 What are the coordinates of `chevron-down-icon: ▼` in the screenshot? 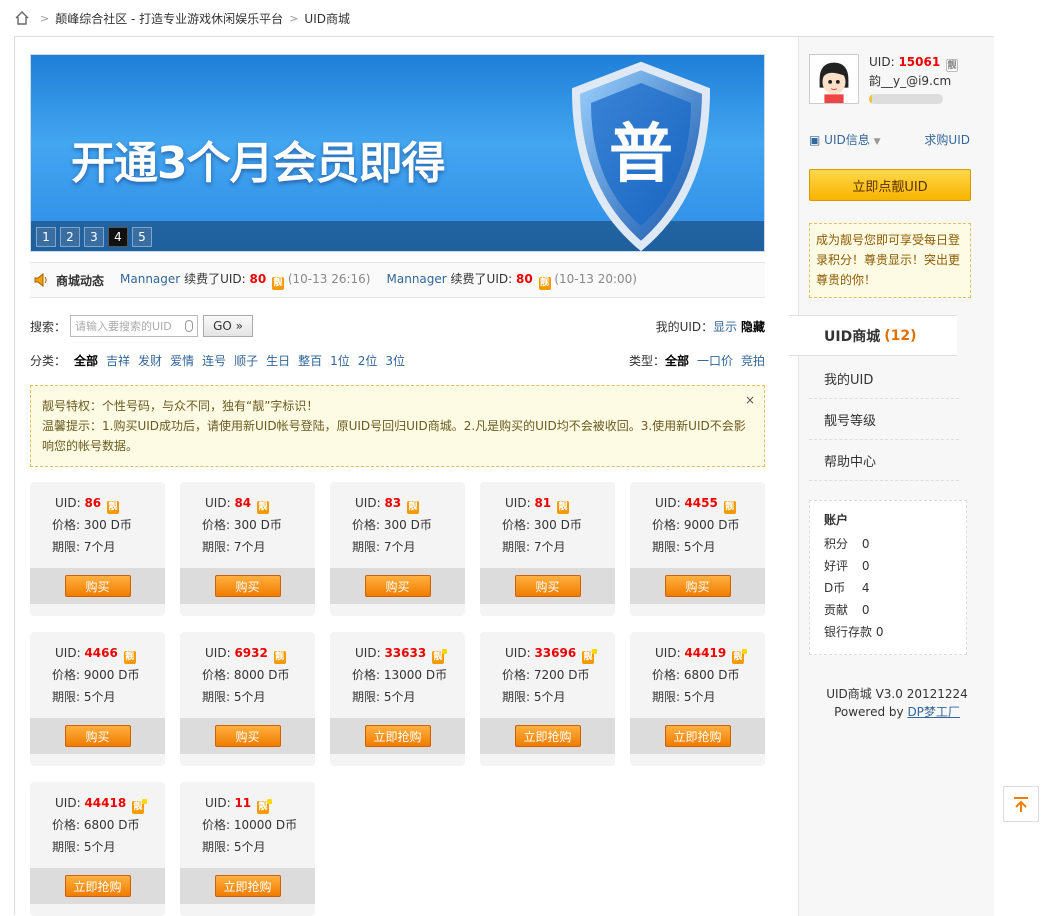 It's located at (877, 142).